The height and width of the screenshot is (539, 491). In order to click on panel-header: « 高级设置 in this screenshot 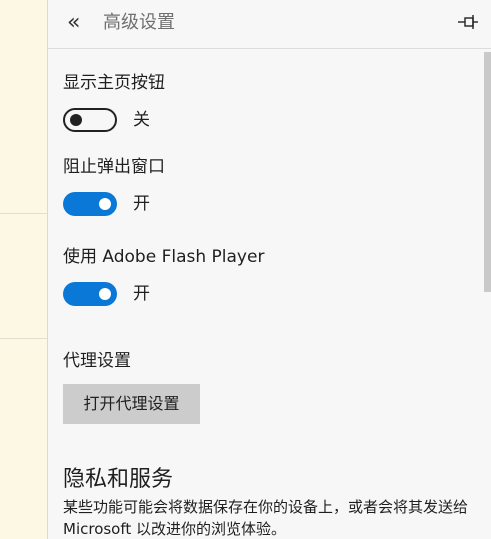, I will do `click(269, 24)`.